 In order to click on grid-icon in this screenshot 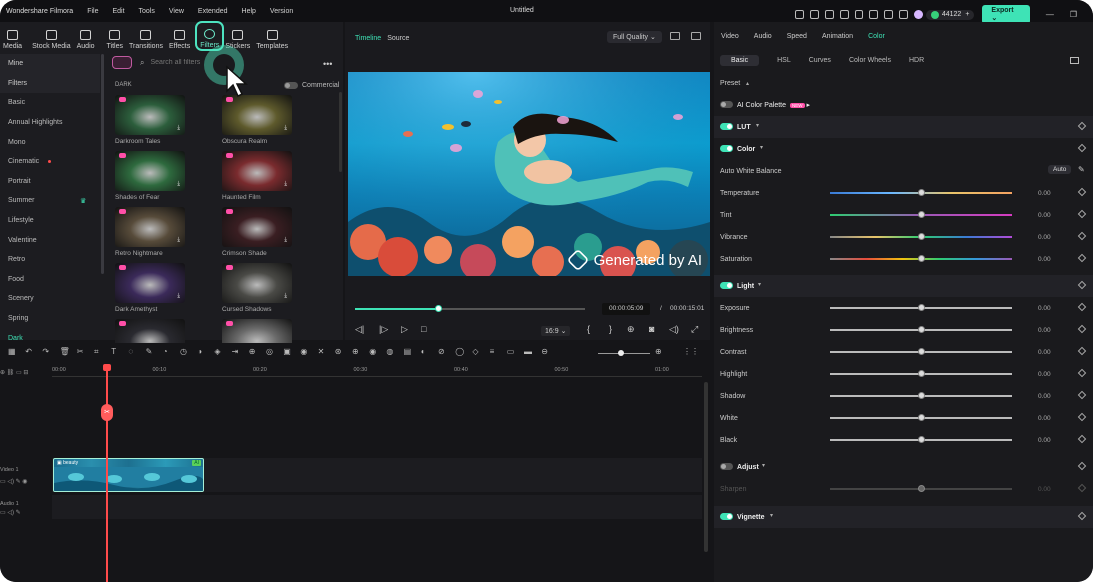, I will do `click(903, 14)`.